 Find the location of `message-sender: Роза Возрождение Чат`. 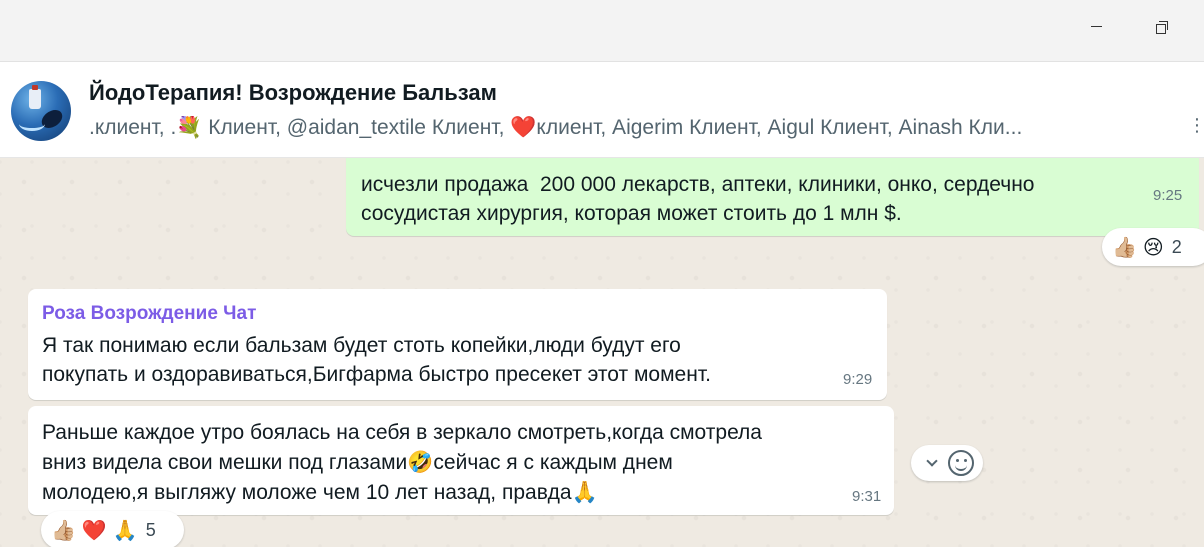

message-sender: Роза Возрождение Чат is located at coordinates (149, 314).